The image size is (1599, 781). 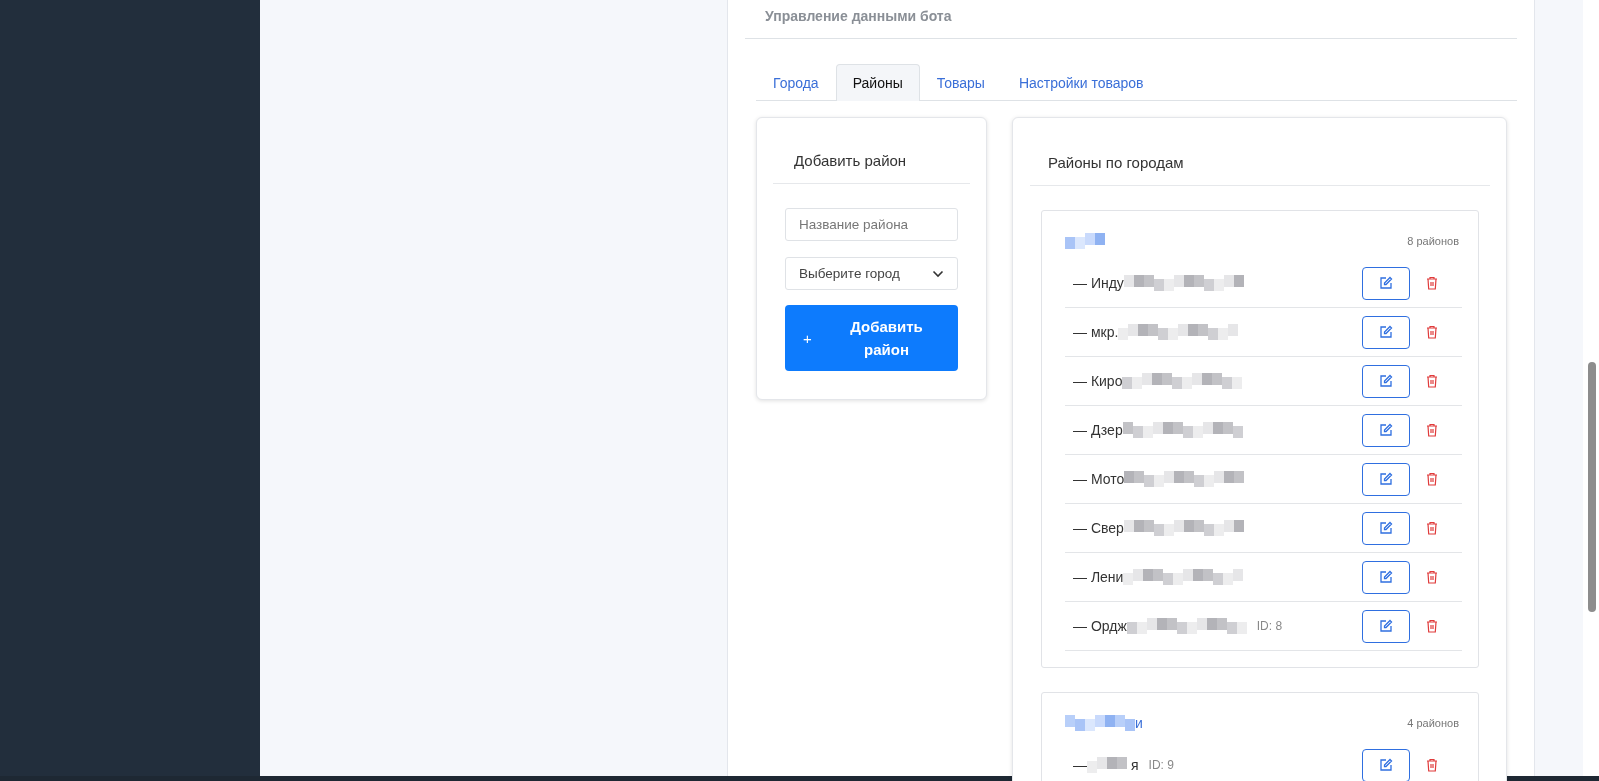 I want to click on tab: Районы, so click(x=877, y=82).